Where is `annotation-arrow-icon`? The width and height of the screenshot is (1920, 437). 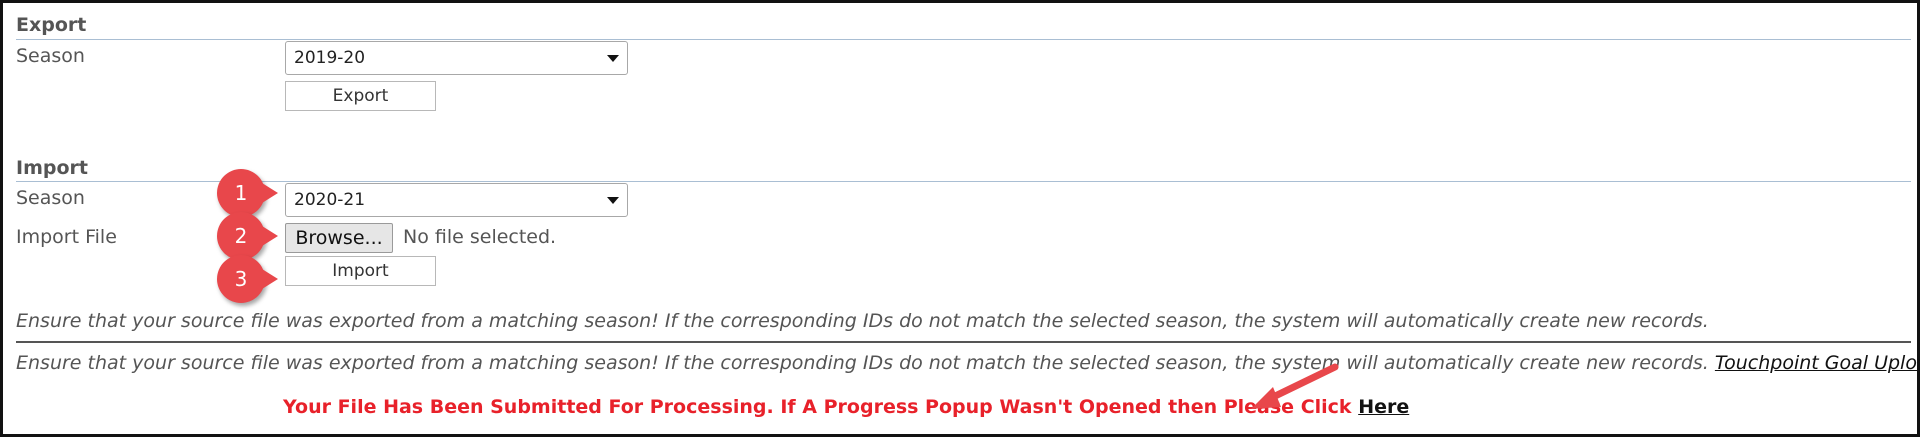 annotation-arrow-icon is located at coordinates (1295, 386).